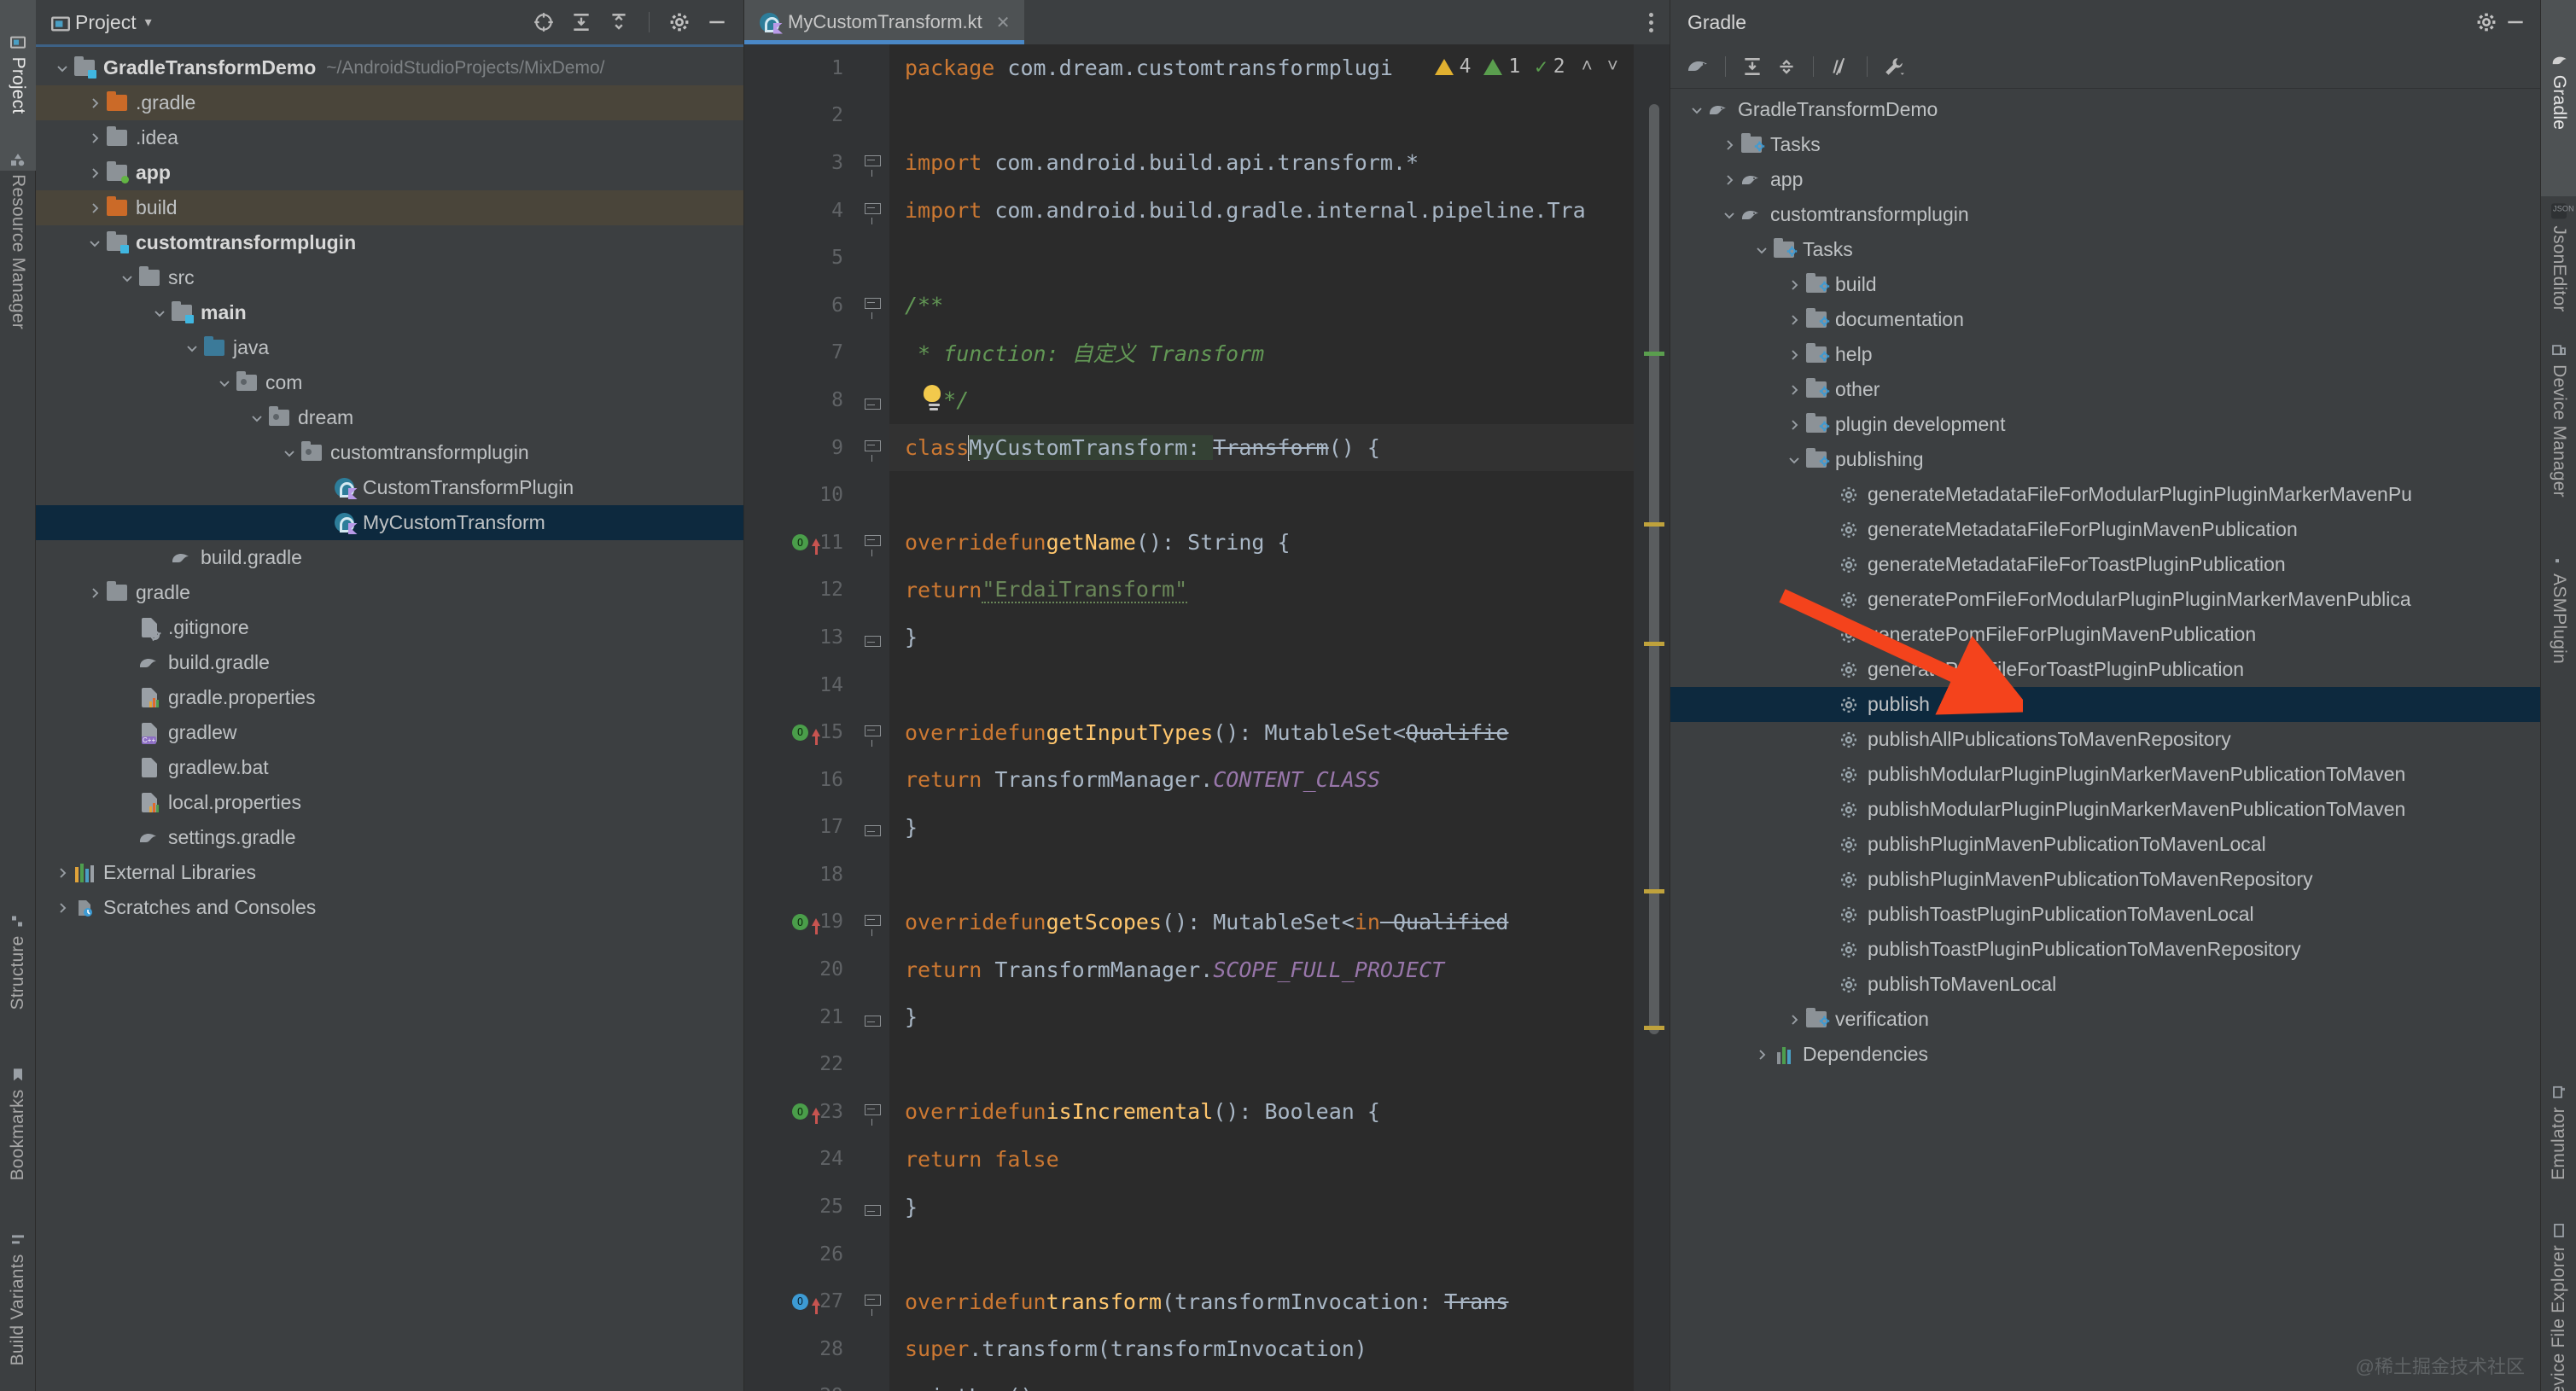  What do you see at coordinates (1587, 66) in the screenshot?
I see `previous-problem-icon: ˄` at bounding box center [1587, 66].